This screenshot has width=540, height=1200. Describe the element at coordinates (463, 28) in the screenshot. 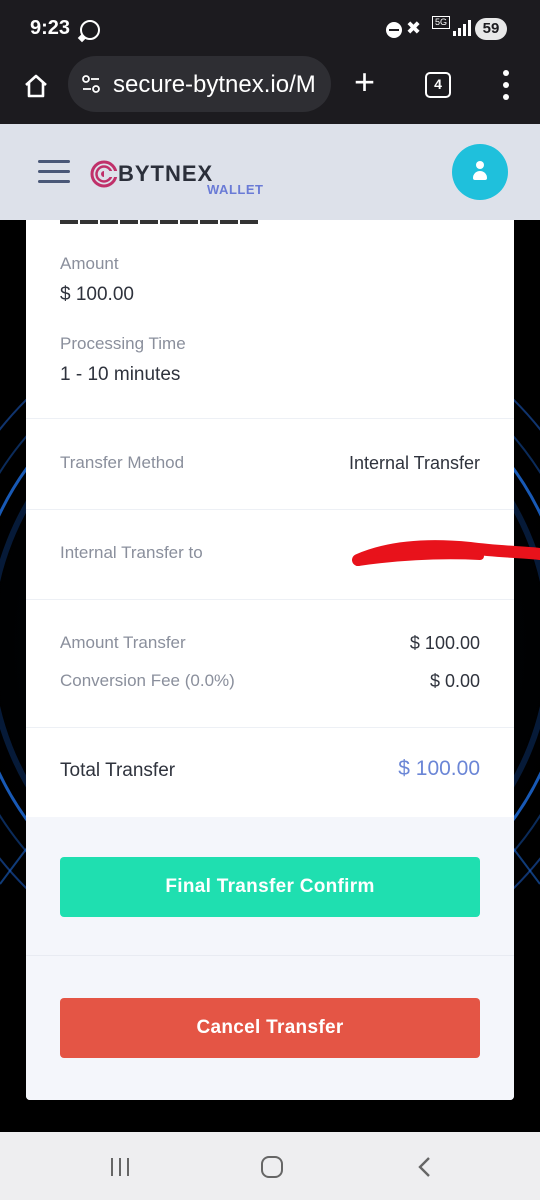

I see `signal-icon` at that location.